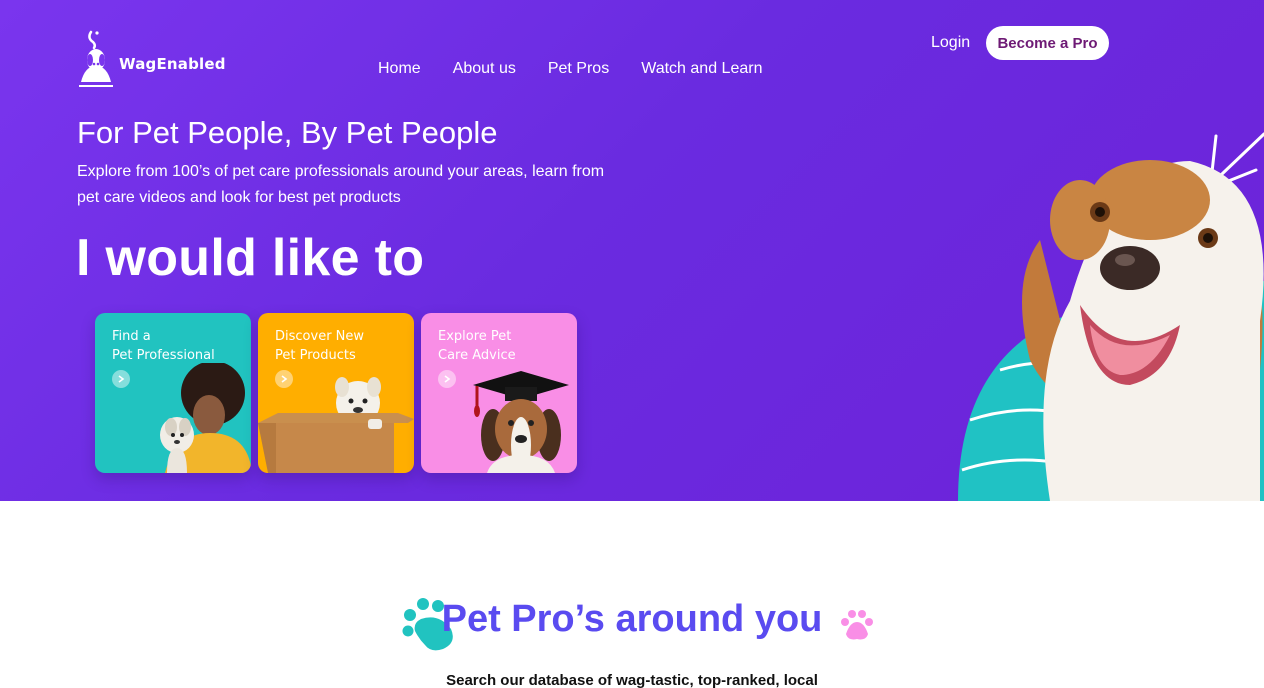 The width and height of the screenshot is (1264, 688). What do you see at coordinates (857, 625) in the screenshot?
I see `paw-pink-icon` at bounding box center [857, 625].